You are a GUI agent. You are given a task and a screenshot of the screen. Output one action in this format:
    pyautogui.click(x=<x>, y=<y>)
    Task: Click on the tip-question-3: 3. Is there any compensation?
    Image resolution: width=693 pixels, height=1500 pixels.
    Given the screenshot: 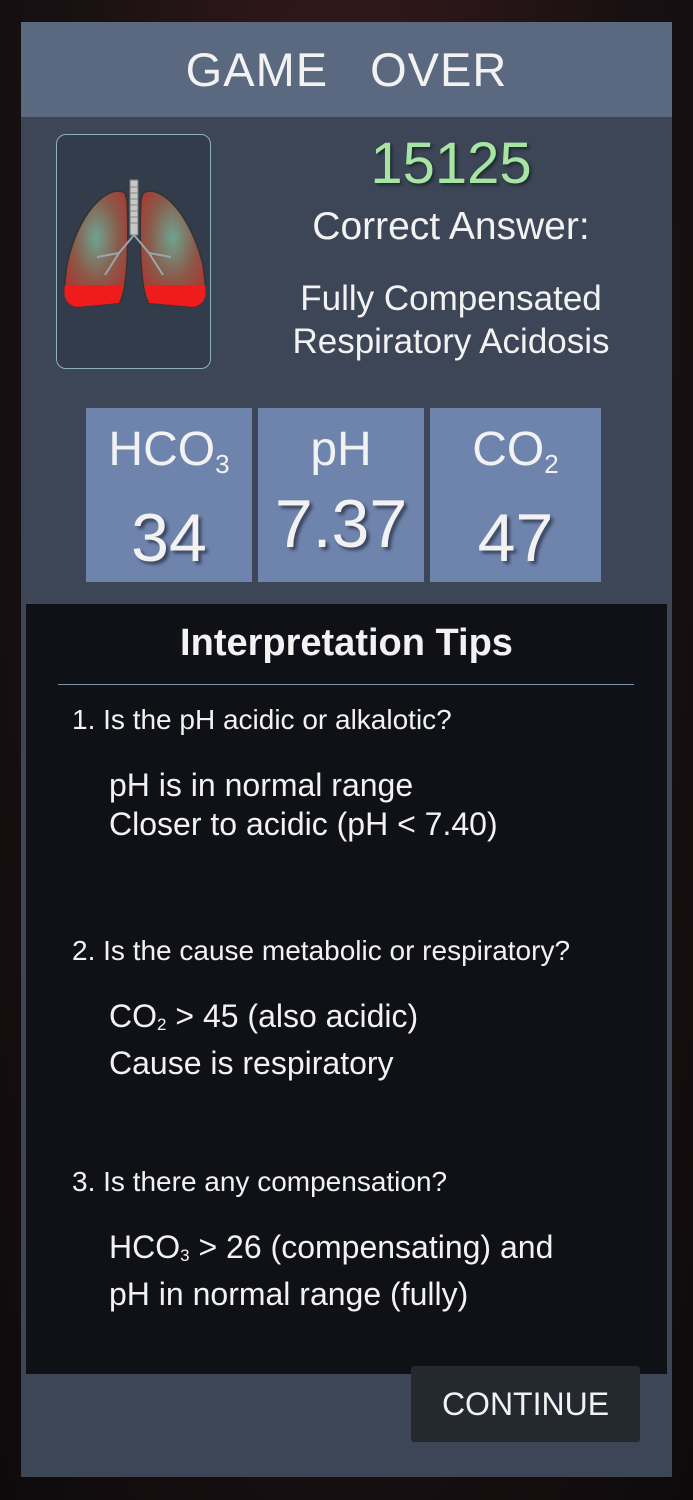 What is the action you would take?
    pyautogui.click(x=260, y=1181)
    